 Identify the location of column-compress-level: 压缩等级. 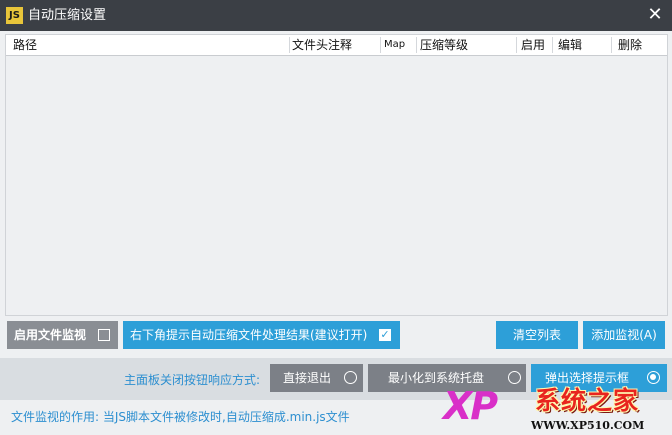
(444, 45).